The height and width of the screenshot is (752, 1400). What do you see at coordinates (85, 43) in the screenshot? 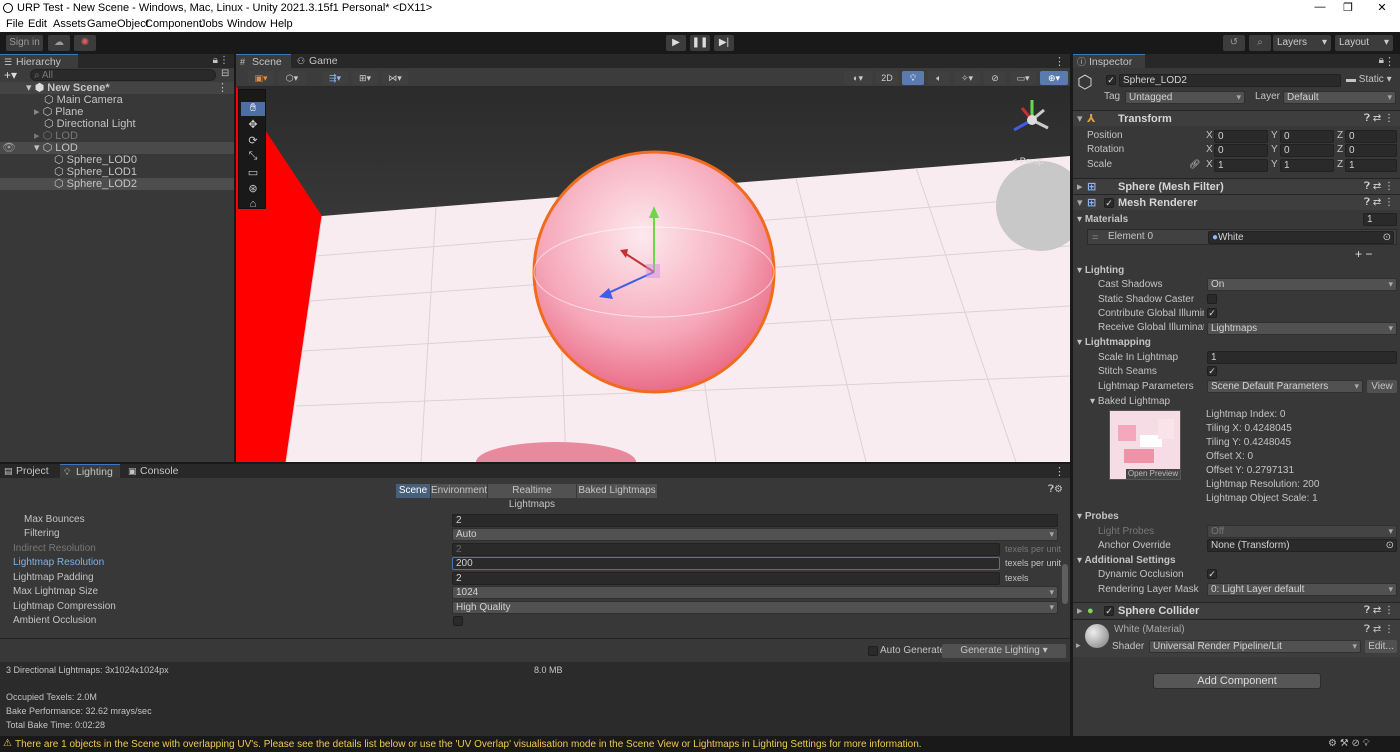
I see `collab-icon: ✺` at bounding box center [85, 43].